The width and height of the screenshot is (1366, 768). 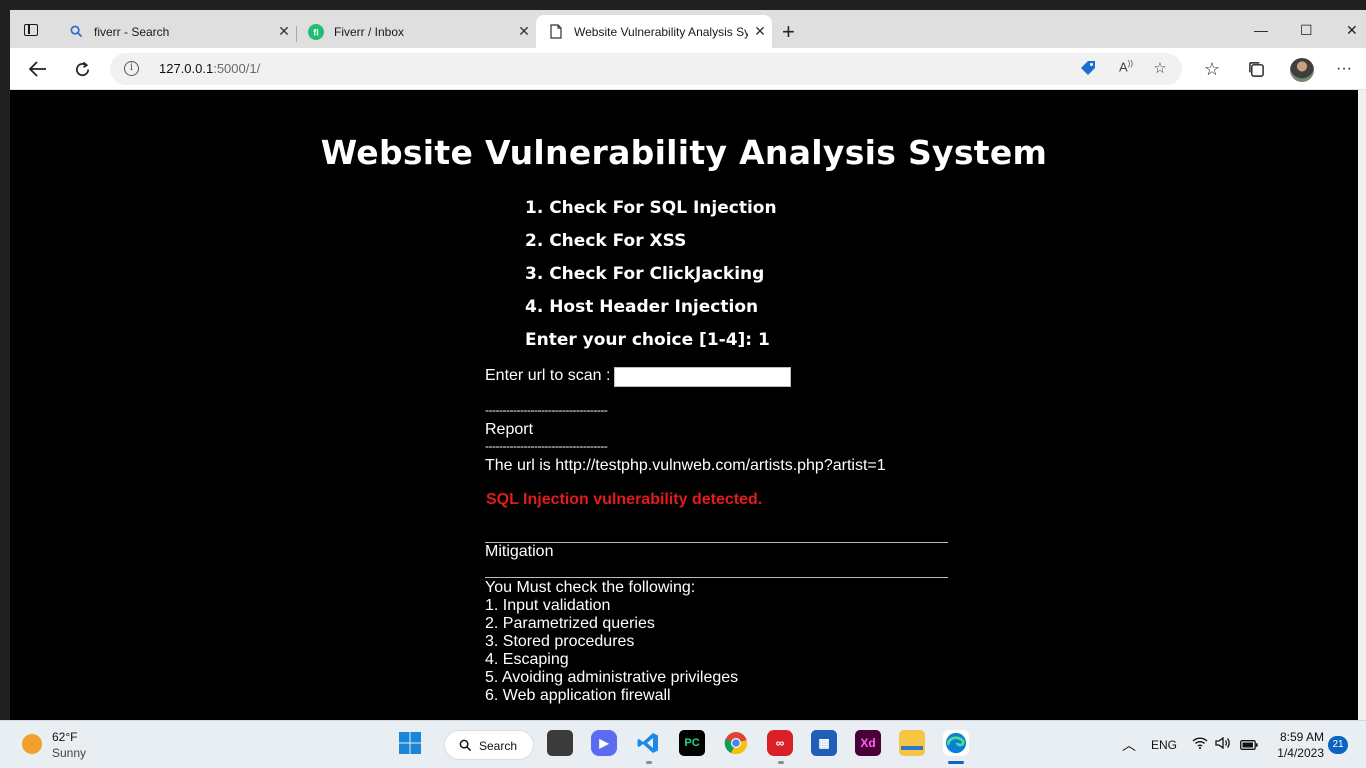 What do you see at coordinates (780, 743) in the screenshot?
I see `creative-cloud-icon: ∞` at bounding box center [780, 743].